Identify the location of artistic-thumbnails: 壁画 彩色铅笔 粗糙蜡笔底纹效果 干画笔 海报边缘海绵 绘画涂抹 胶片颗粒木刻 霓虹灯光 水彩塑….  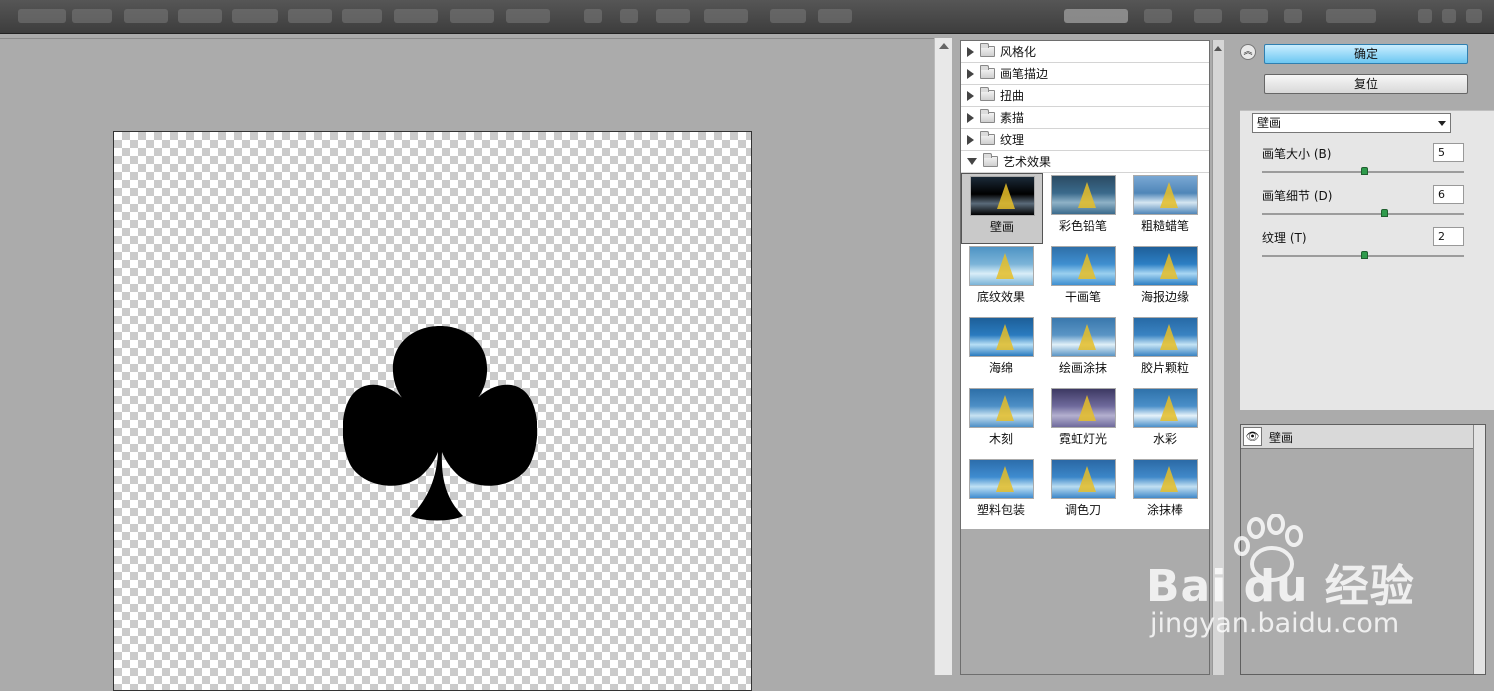
(1085, 350).